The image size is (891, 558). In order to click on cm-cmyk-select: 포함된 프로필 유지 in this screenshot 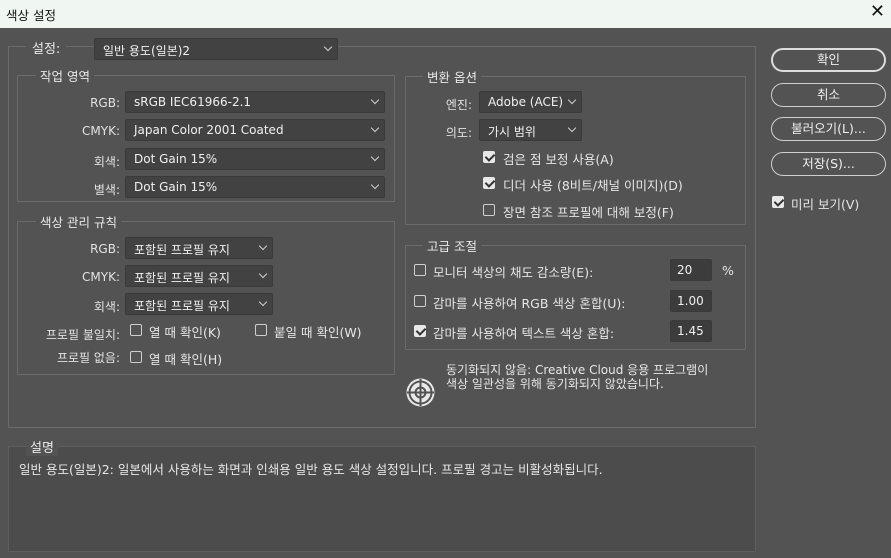, I will do `click(199, 276)`.